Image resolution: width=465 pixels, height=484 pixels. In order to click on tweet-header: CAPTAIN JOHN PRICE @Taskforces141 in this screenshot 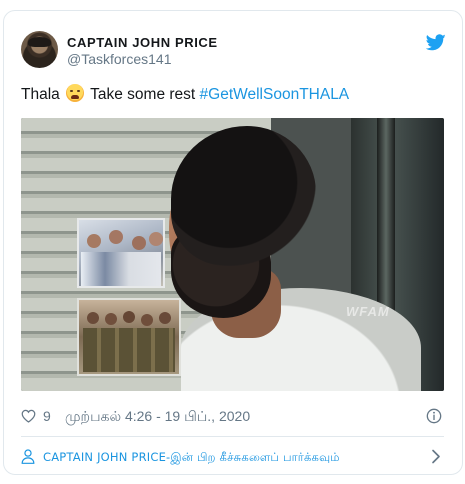, I will do `click(233, 42)`.